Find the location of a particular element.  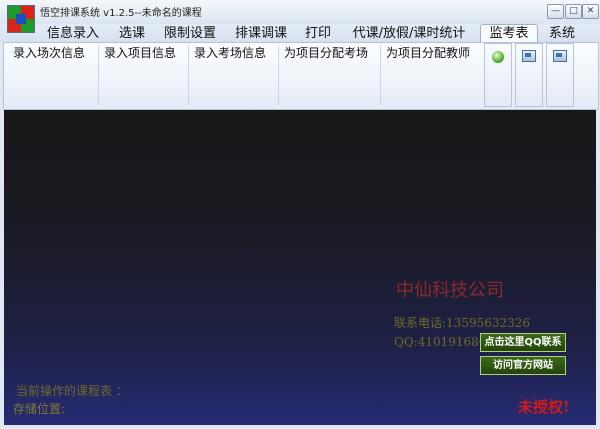

current-timetable-label: 当前操作的课程表 ： is located at coordinates (72, 391).